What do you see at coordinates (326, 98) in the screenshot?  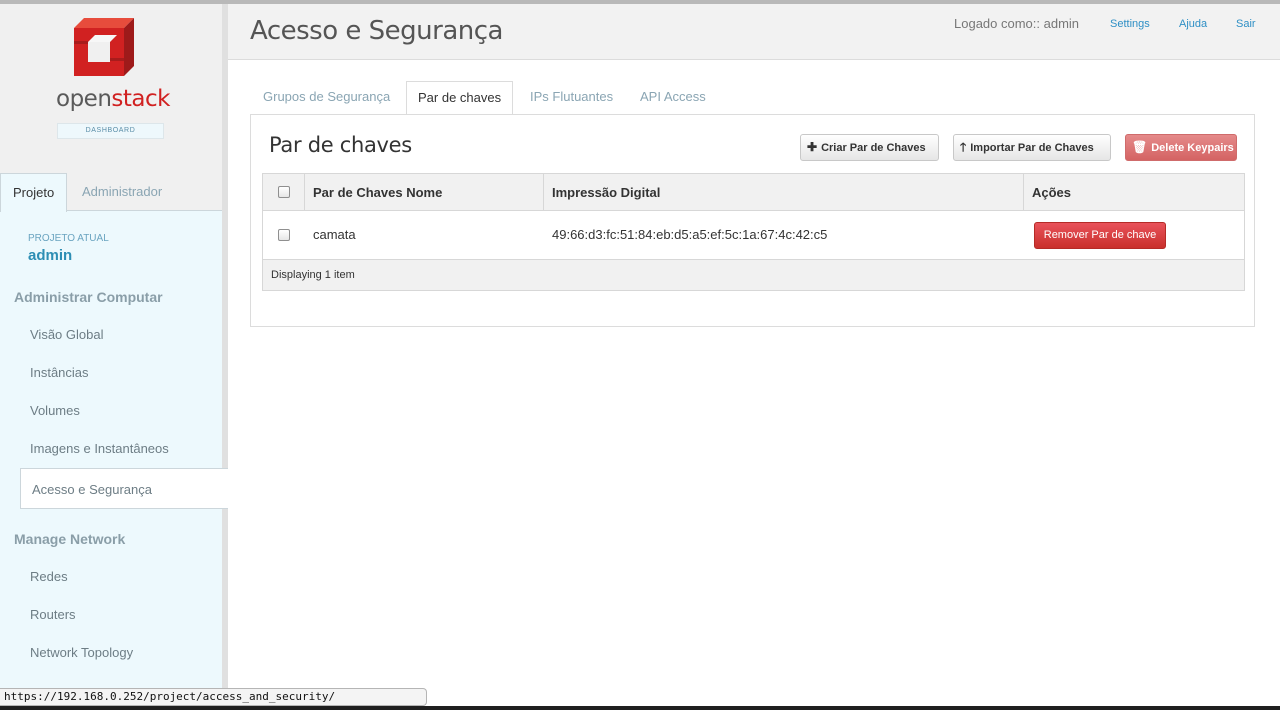 I see `tab-security-groups: Grupos de Segurança` at bounding box center [326, 98].